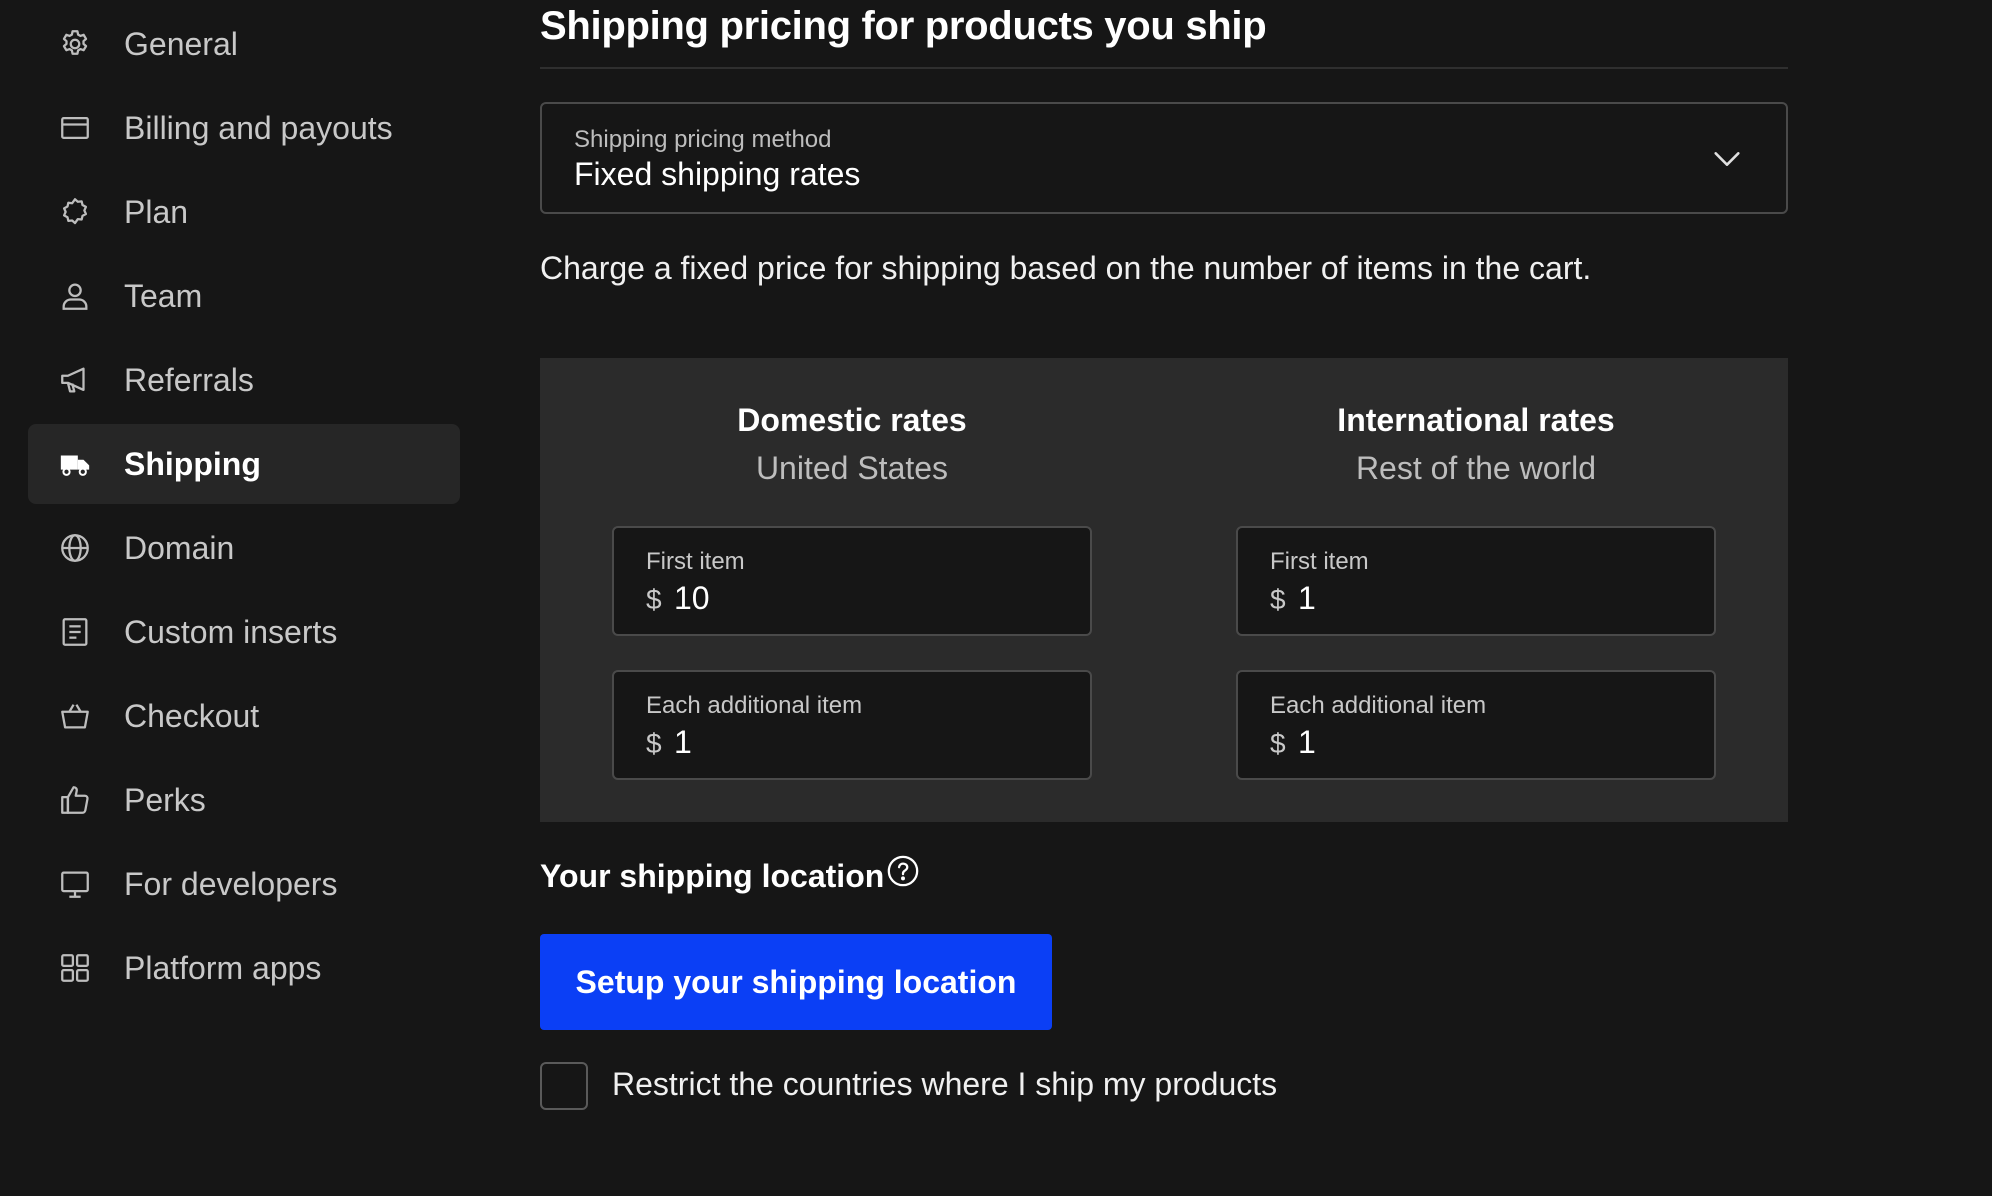 The height and width of the screenshot is (1196, 1992). Describe the element at coordinates (1476, 581) in the screenshot. I see `international-first-item-input: First item $ 1` at that location.